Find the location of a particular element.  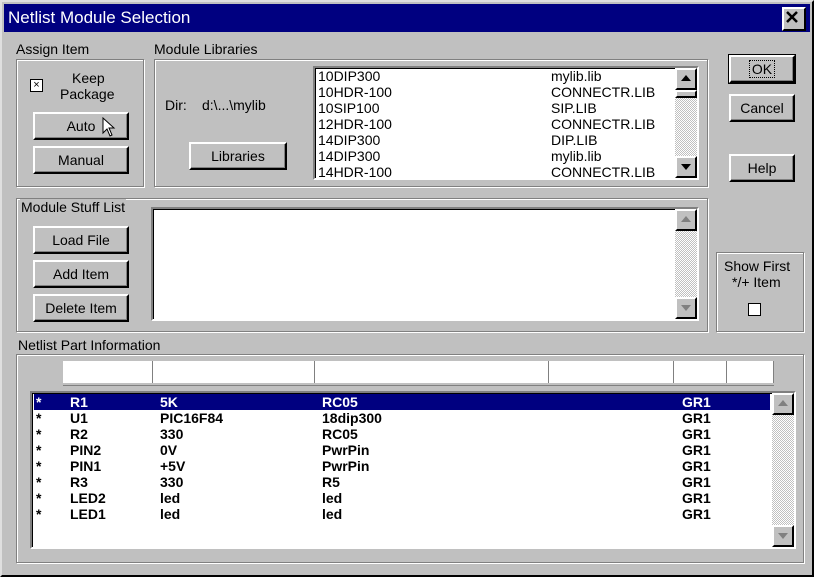

load-file-button-label: Load File is located at coordinates (81, 240).